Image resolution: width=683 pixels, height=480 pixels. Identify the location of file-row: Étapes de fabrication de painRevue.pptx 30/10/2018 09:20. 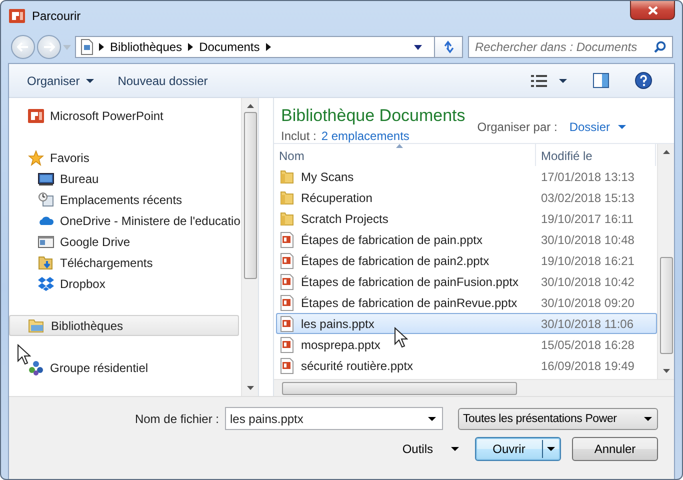
(466, 302).